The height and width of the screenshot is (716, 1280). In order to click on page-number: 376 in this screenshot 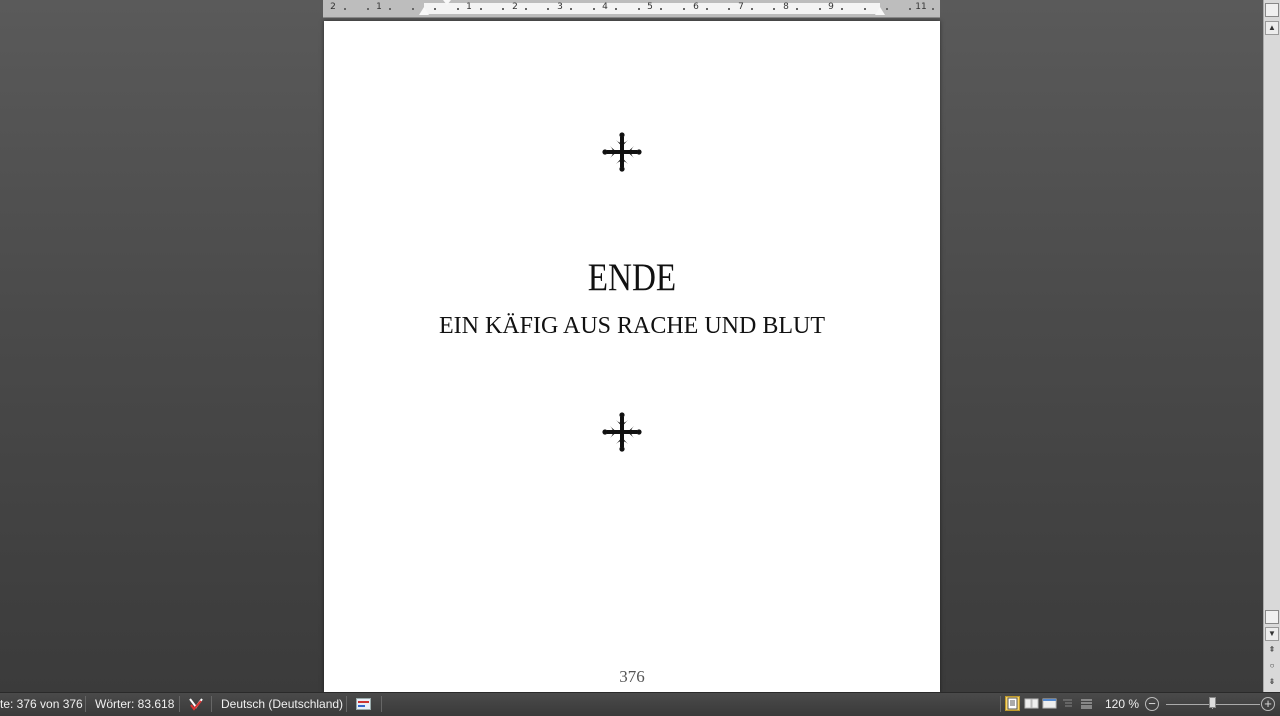, I will do `click(632, 676)`.